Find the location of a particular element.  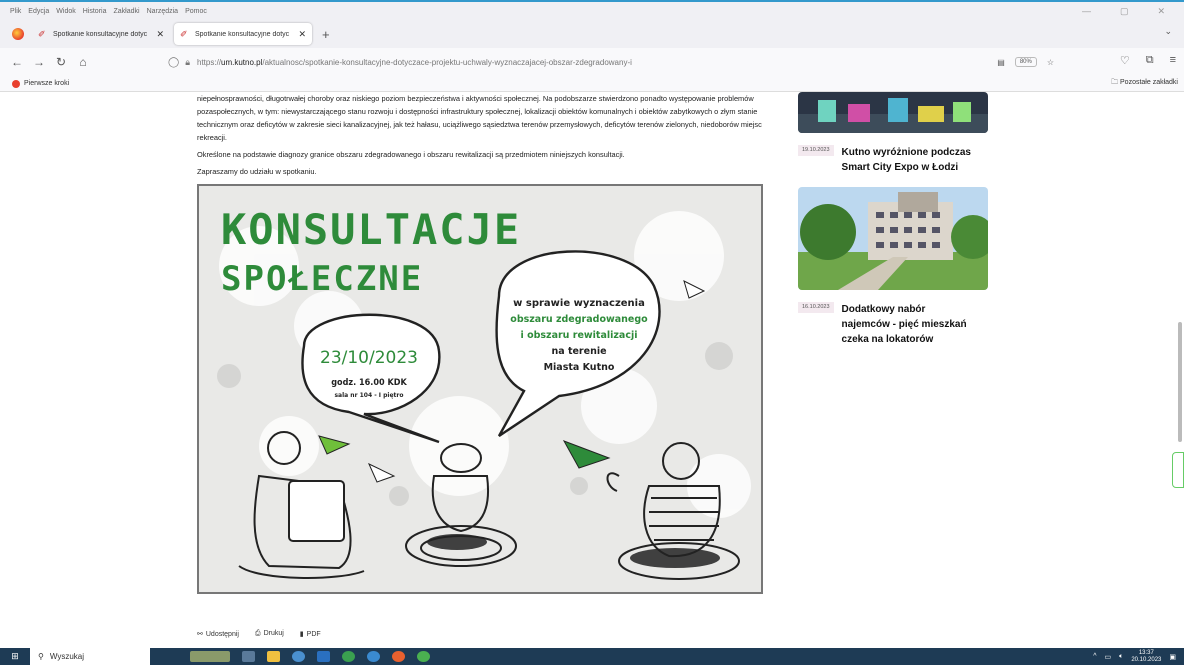

start-icon: ⊞ is located at coordinates (15, 656).